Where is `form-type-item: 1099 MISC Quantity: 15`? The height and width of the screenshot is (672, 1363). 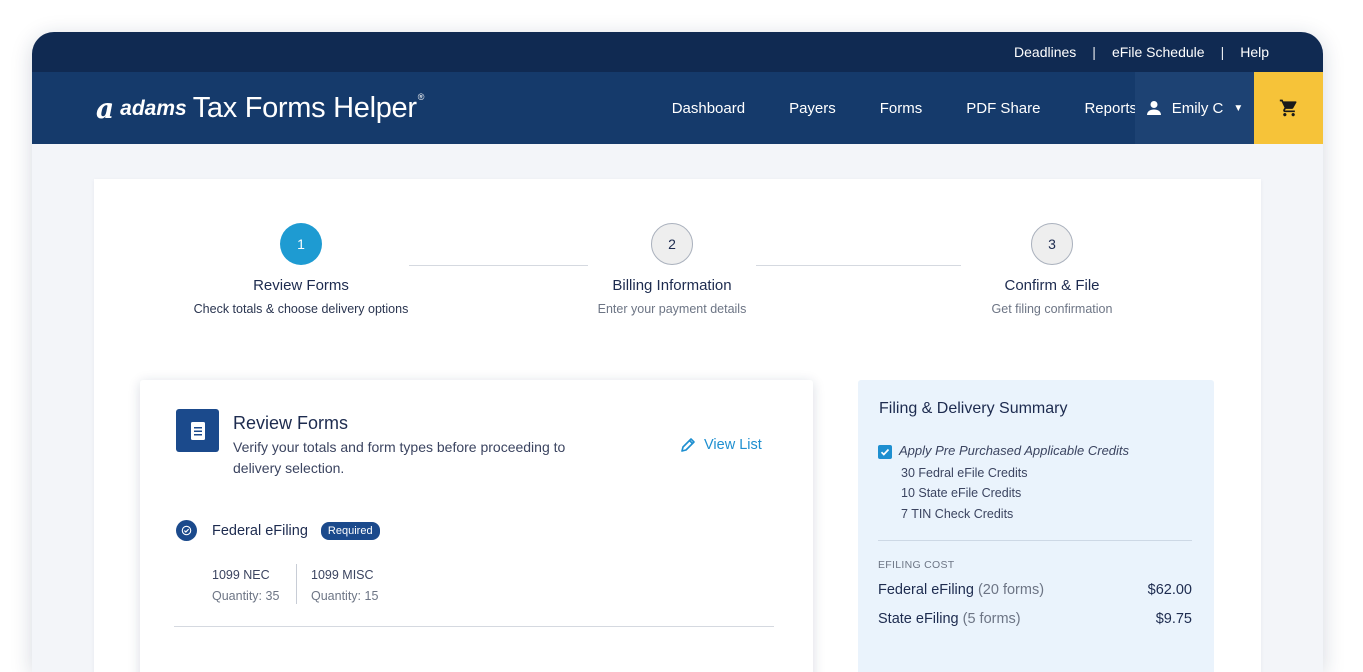
form-type-item: 1099 MISC Quantity: 15 is located at coordinates (344, 586).